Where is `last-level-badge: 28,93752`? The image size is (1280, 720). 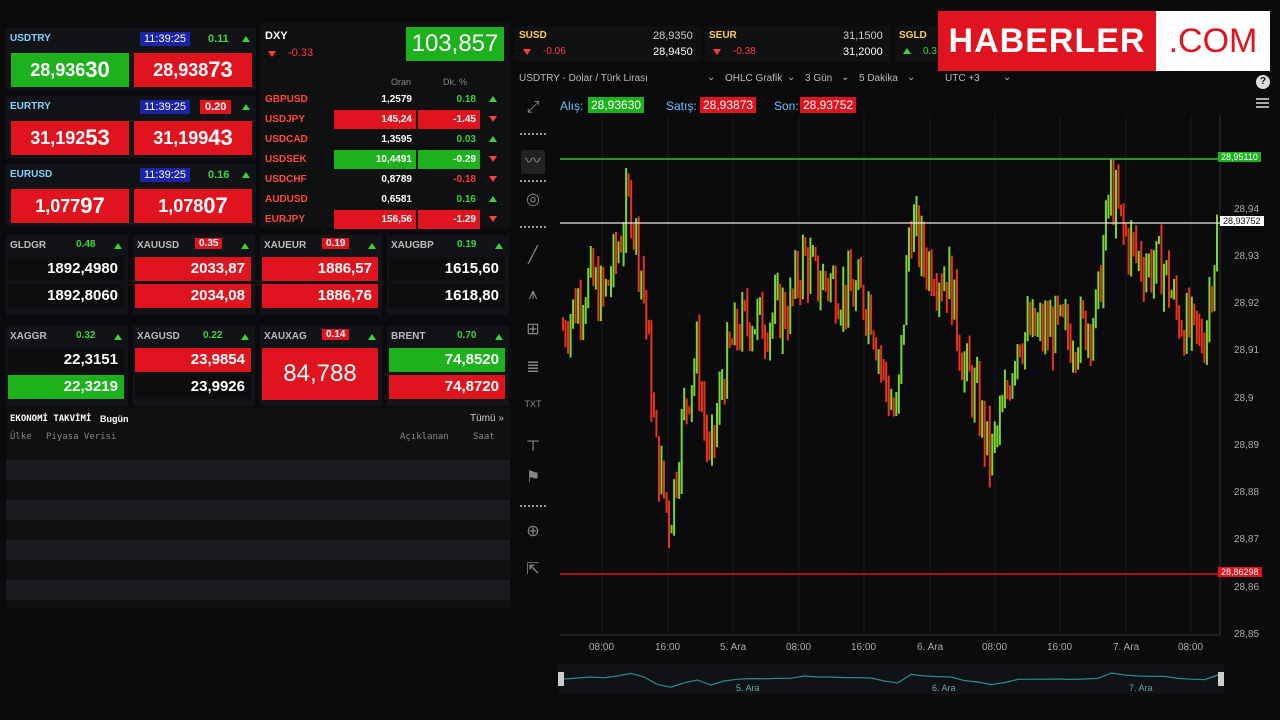
last-level-badge: 28,93752 is located at coordinates (1242, 221).